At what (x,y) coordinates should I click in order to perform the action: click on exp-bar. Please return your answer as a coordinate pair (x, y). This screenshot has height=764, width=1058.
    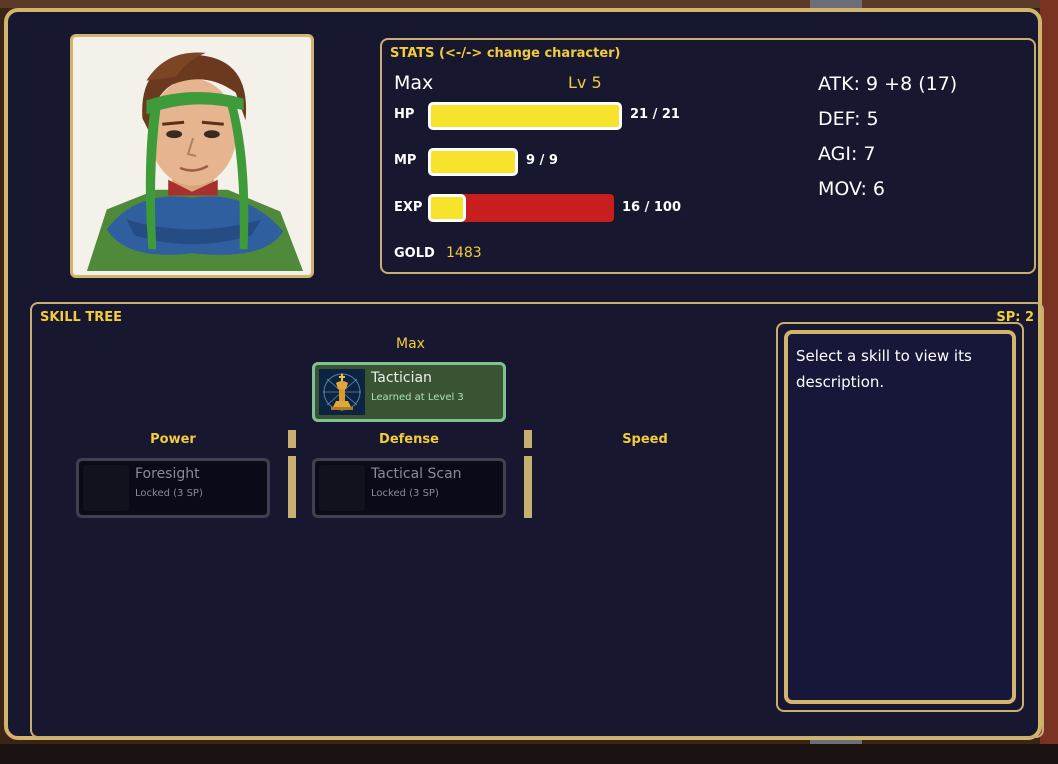
    Looking at the image, I should click on (521, 208).